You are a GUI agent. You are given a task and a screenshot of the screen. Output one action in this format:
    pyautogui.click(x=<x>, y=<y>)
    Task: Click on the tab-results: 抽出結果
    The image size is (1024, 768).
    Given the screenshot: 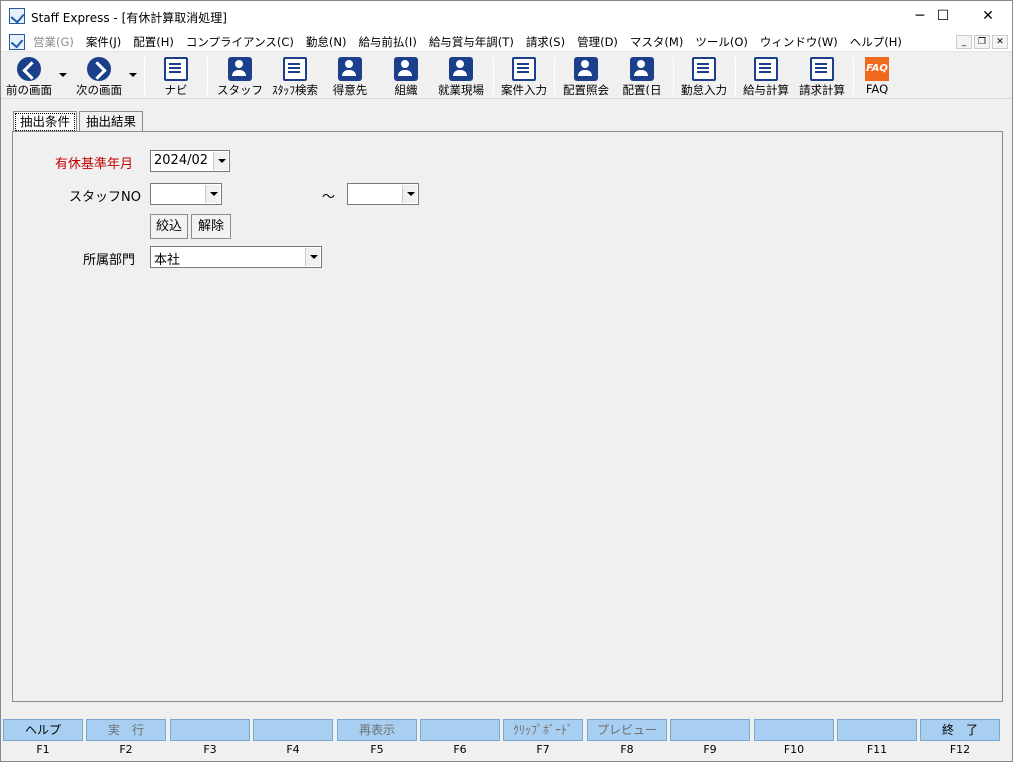 What is the action you would take?
    pyautogui.click(x=111, y=121)
    